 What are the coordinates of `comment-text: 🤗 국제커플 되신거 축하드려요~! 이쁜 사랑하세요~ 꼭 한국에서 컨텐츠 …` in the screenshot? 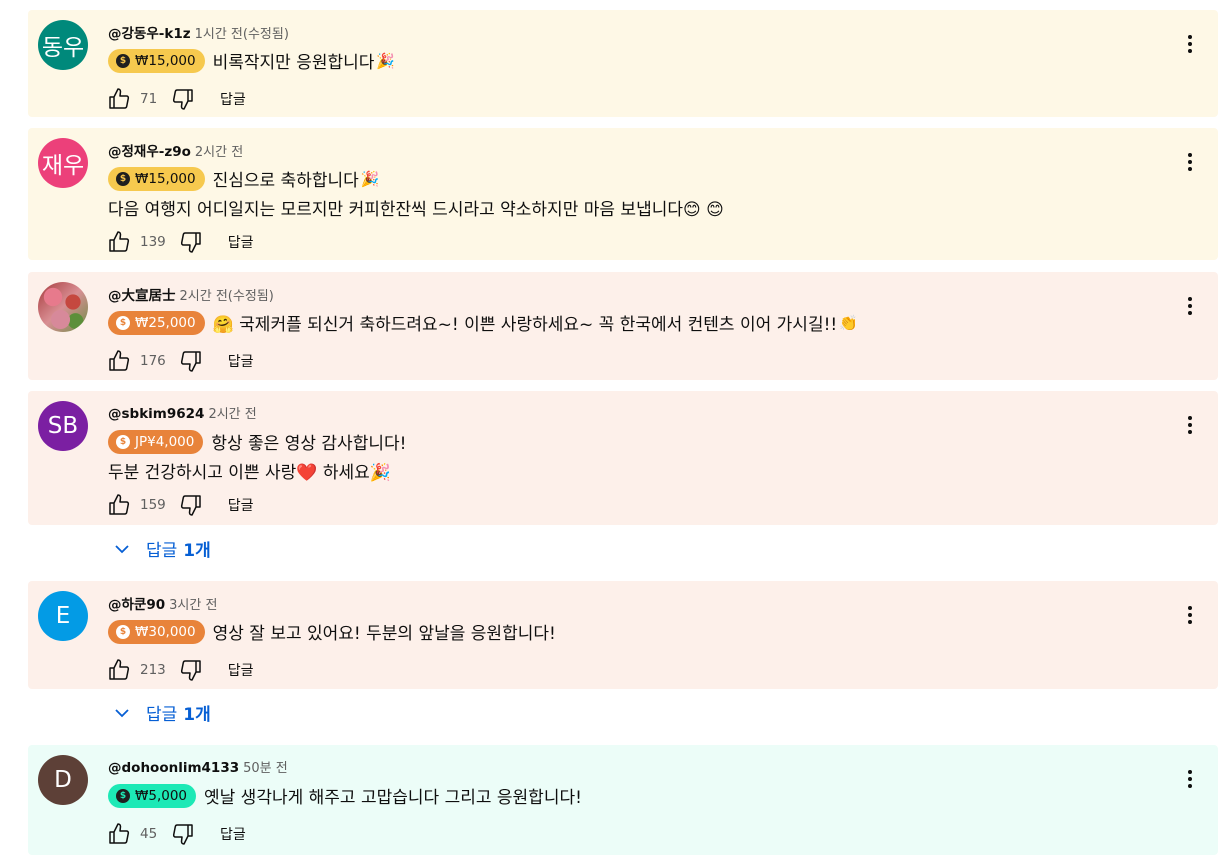 It's located at (525, 325).